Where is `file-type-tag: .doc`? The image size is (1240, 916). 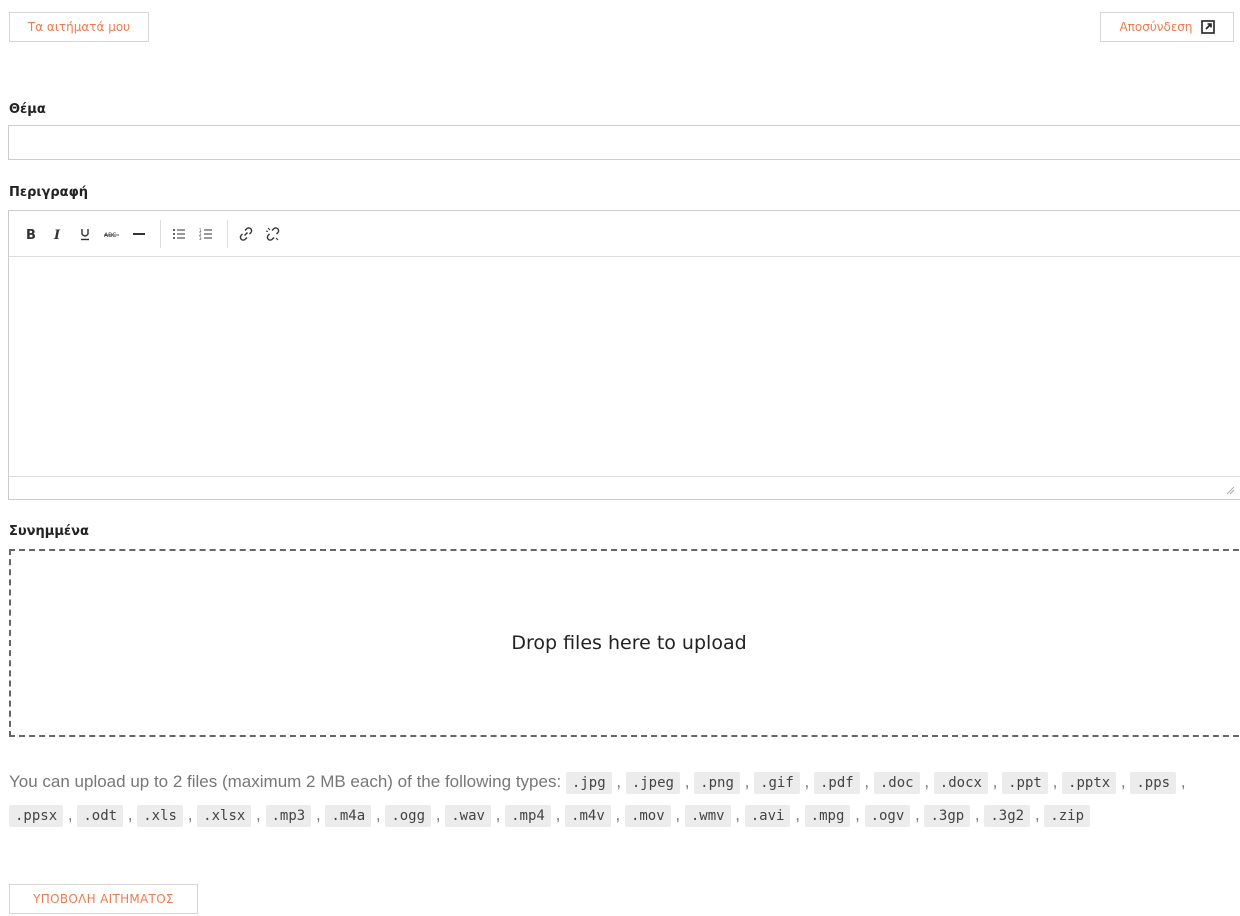 file-type-tag: .doc is located at coordinates (896, 783).